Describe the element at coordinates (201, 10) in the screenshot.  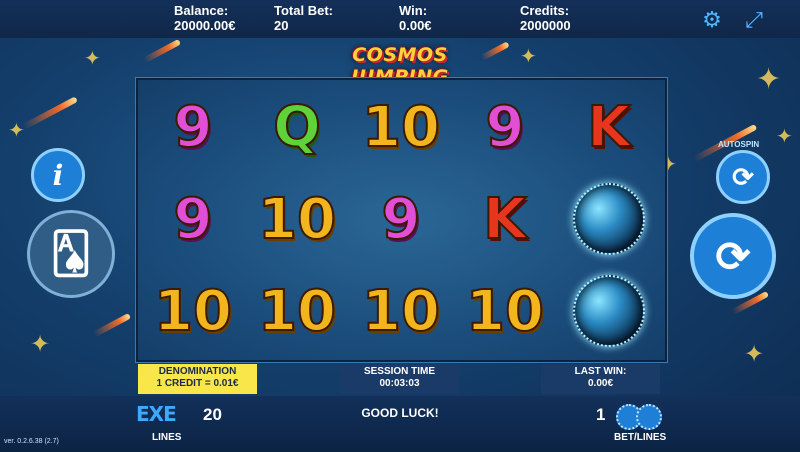
I see `balance-label: Balance:` at that location.